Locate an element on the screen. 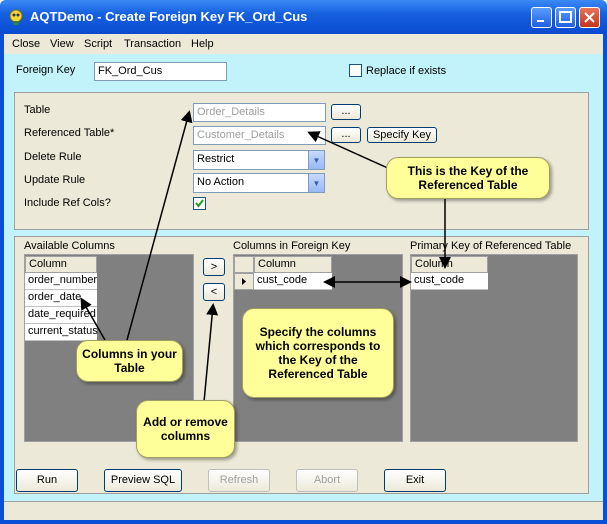 Image resolution: width=607 pixels, height=524 pixels. abort-button: Abort is located at coordinates (327, 480).